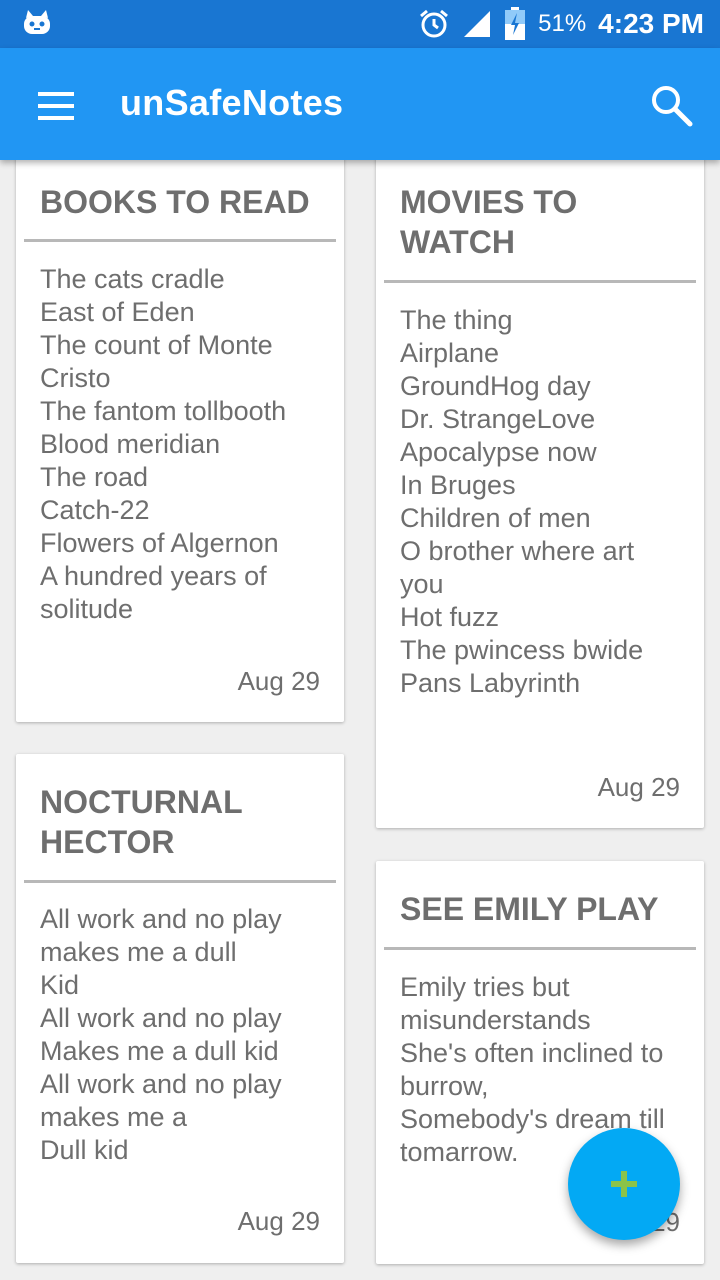  I want to click on note-line: Apocalypse now, so click(498, 452).